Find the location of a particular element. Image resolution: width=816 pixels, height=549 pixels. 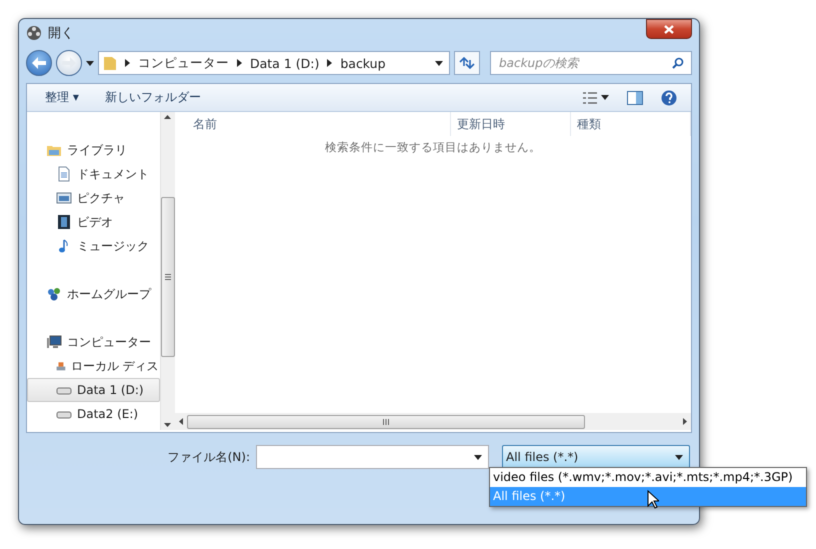

filename-field is located at coordinates (372, 457).